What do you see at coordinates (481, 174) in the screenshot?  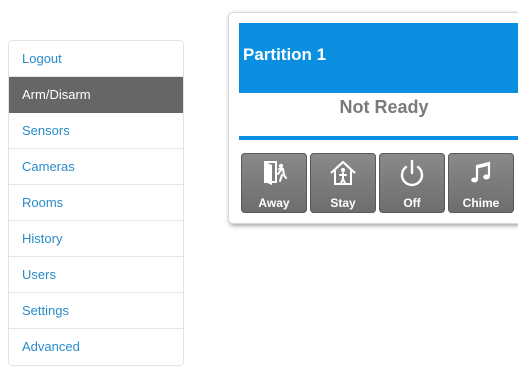 I see `music-note-icon` at bounding box center [481, 174].